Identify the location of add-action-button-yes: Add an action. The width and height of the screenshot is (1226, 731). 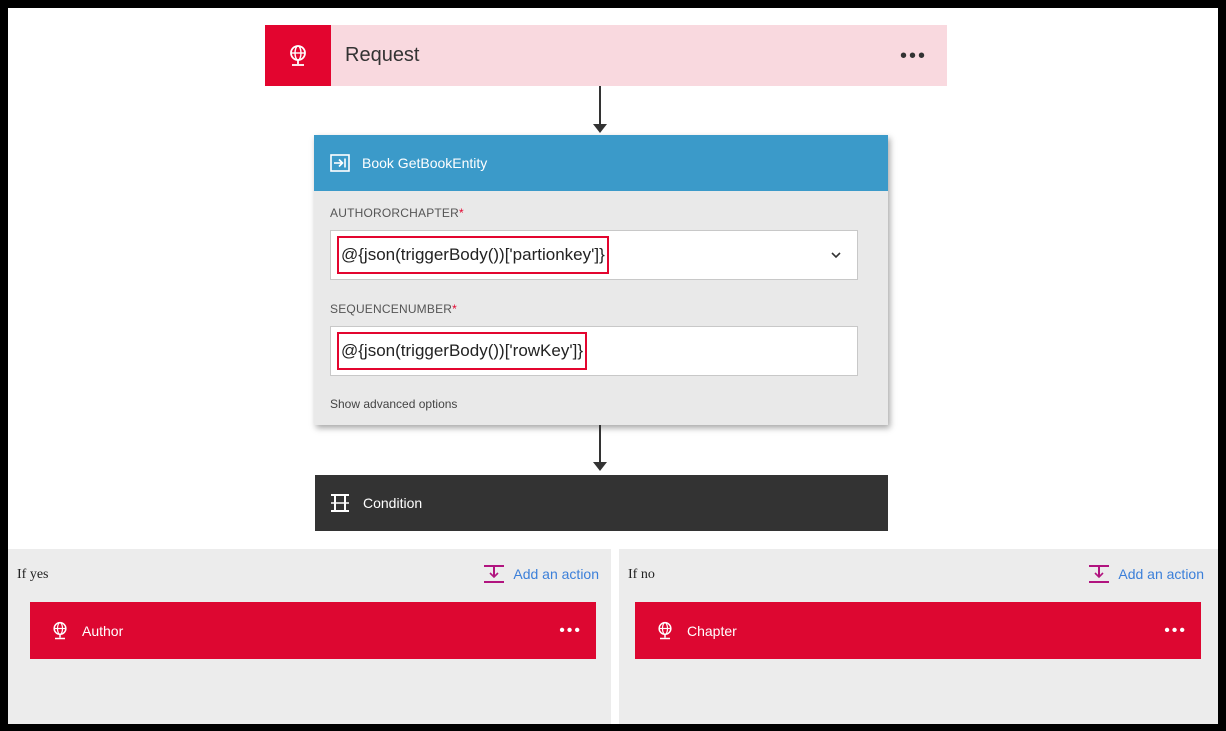
(540, 574).